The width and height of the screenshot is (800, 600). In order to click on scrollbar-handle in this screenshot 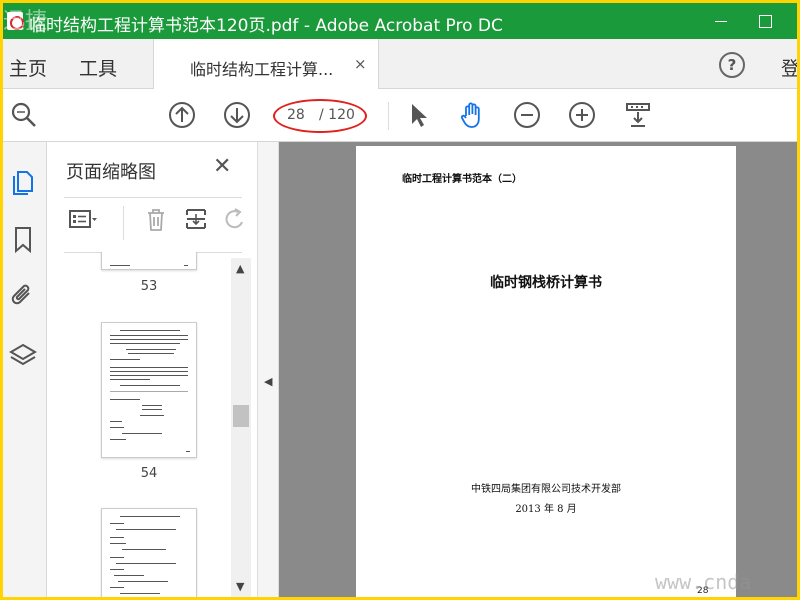, I will do `click(241, 416)`.